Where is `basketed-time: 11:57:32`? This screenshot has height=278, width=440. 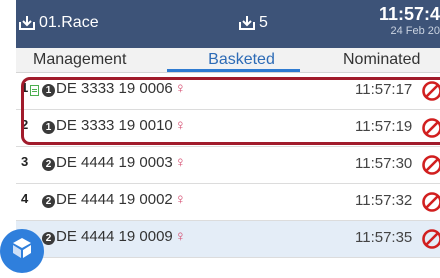
basketed-time: 11:57:32 is located at coordinates (383, 200).